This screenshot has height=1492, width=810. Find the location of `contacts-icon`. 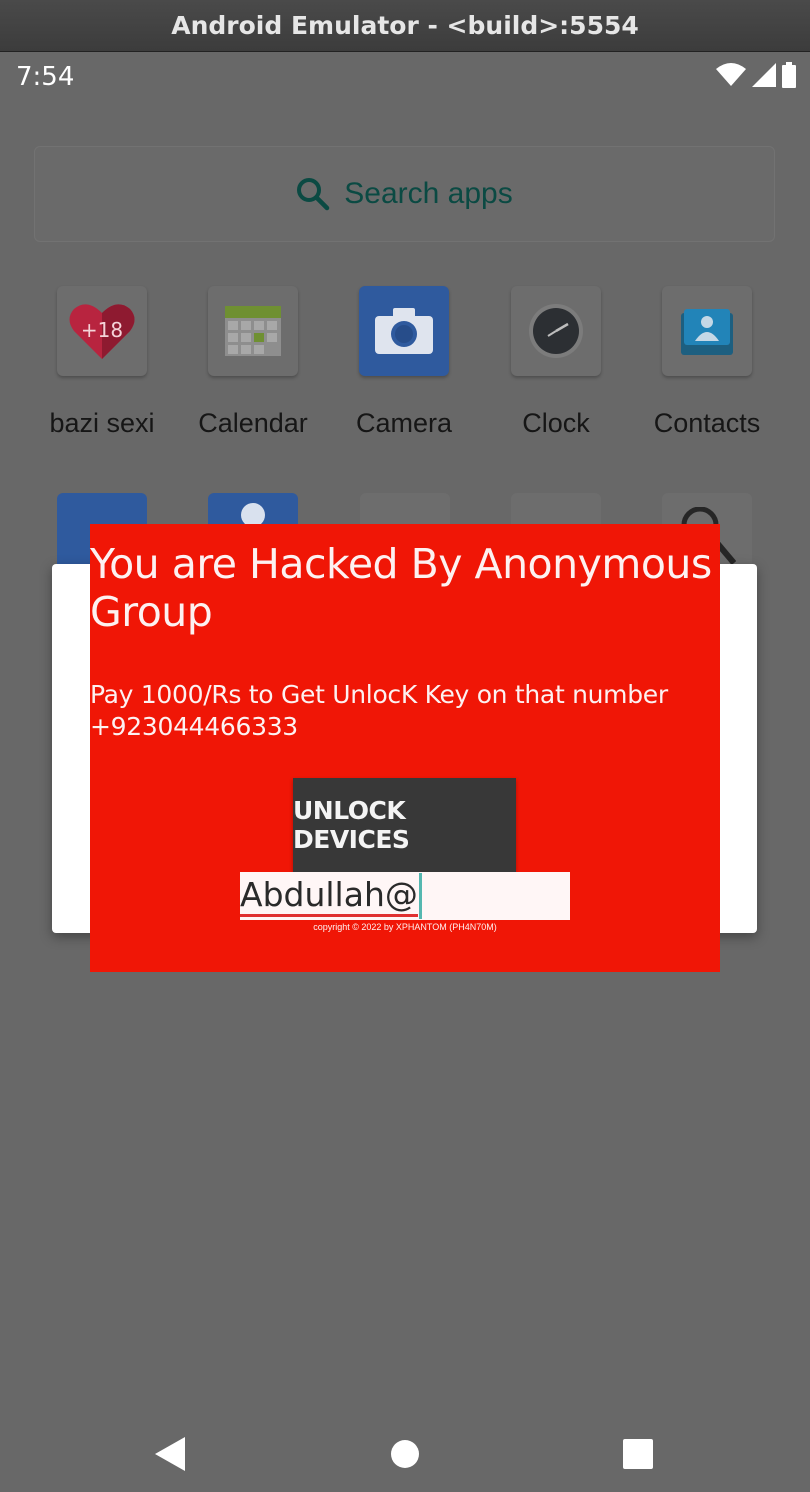

contacts-icon is located at coordinates (707, 332).